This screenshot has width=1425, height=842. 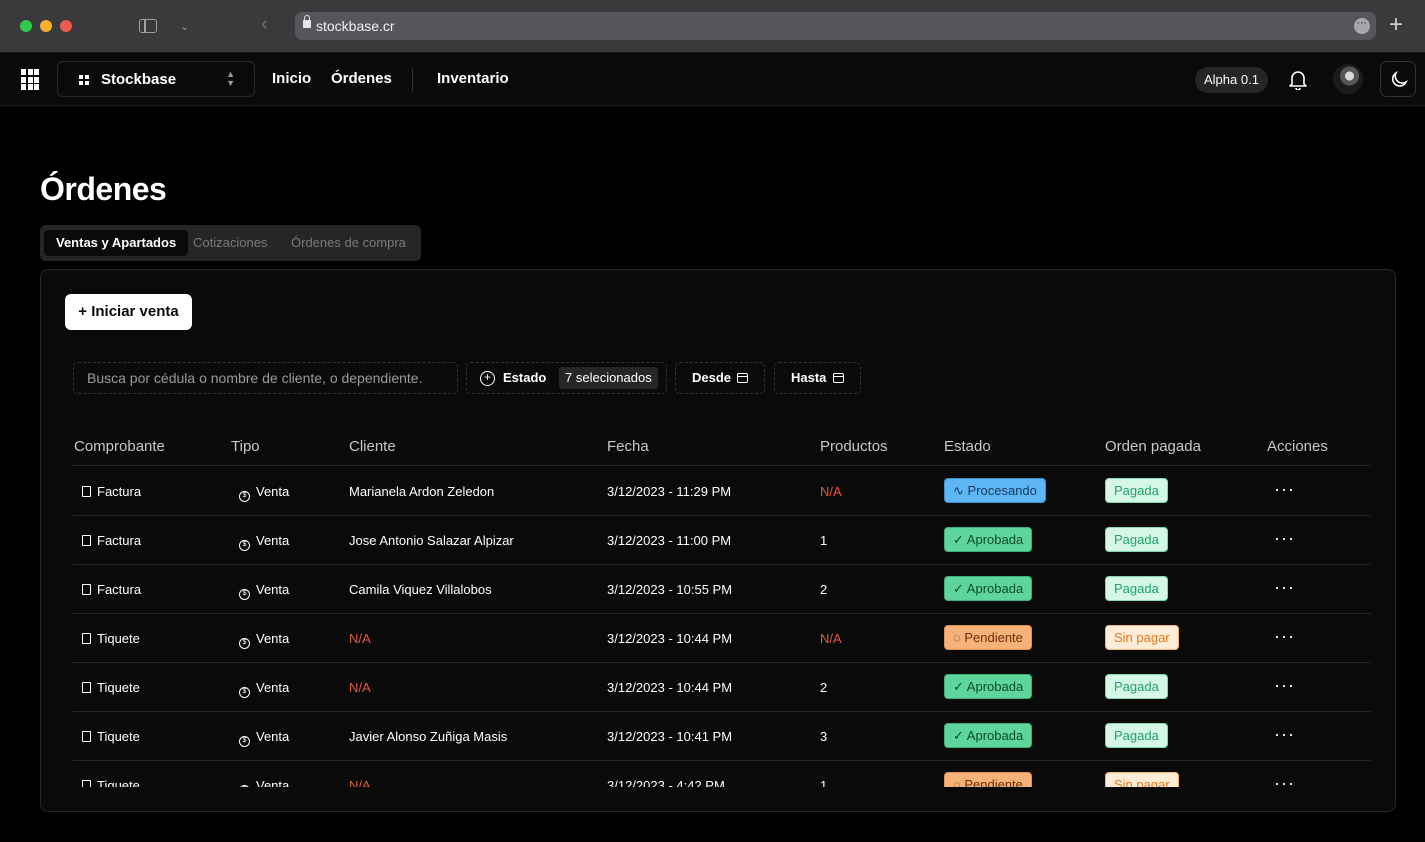 I want to click on theme-toggle-button, so click(x=1398, y=79).